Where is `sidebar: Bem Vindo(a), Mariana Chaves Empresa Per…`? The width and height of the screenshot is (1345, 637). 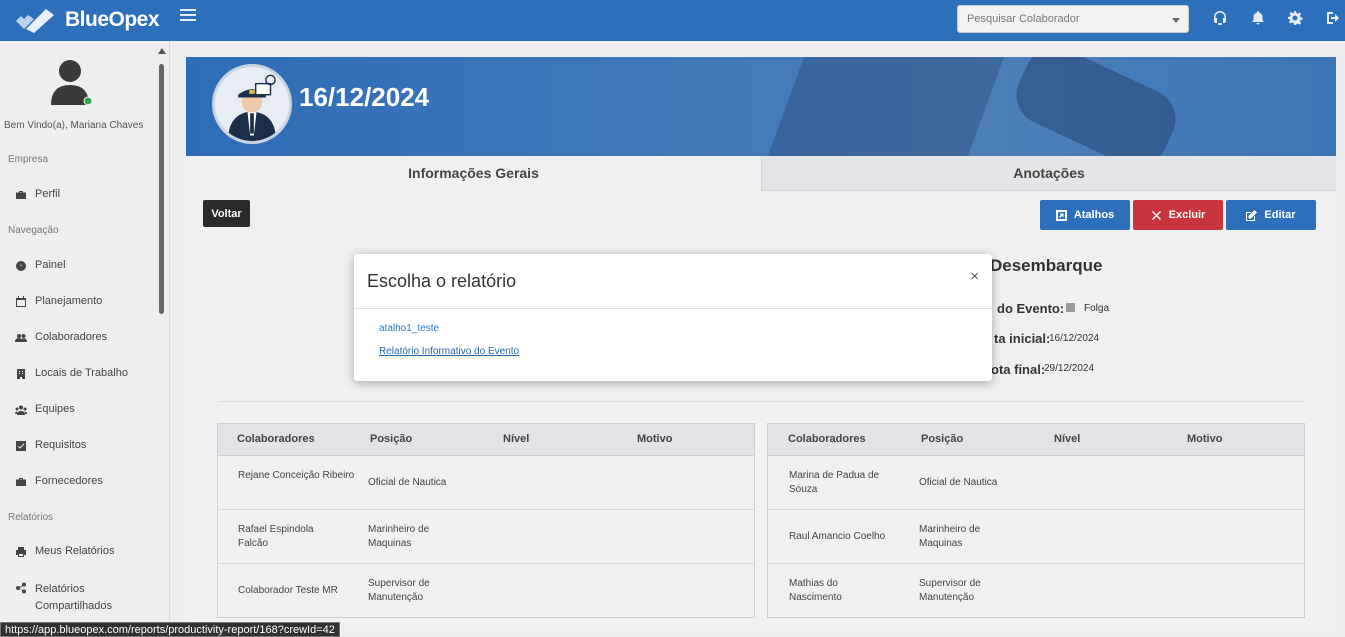
sidebar: Bem Vindo(a), Mariana Chaves Empresa Per… is located at coordinates (85, 339).